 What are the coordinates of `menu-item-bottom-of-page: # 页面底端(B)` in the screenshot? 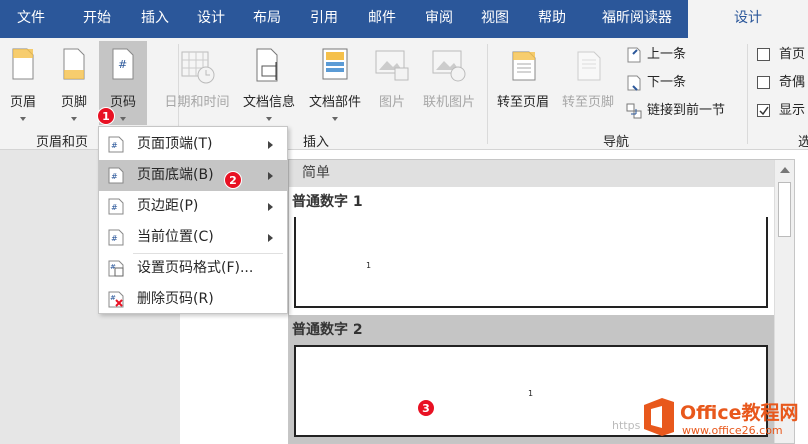 It's located at (193, 175).